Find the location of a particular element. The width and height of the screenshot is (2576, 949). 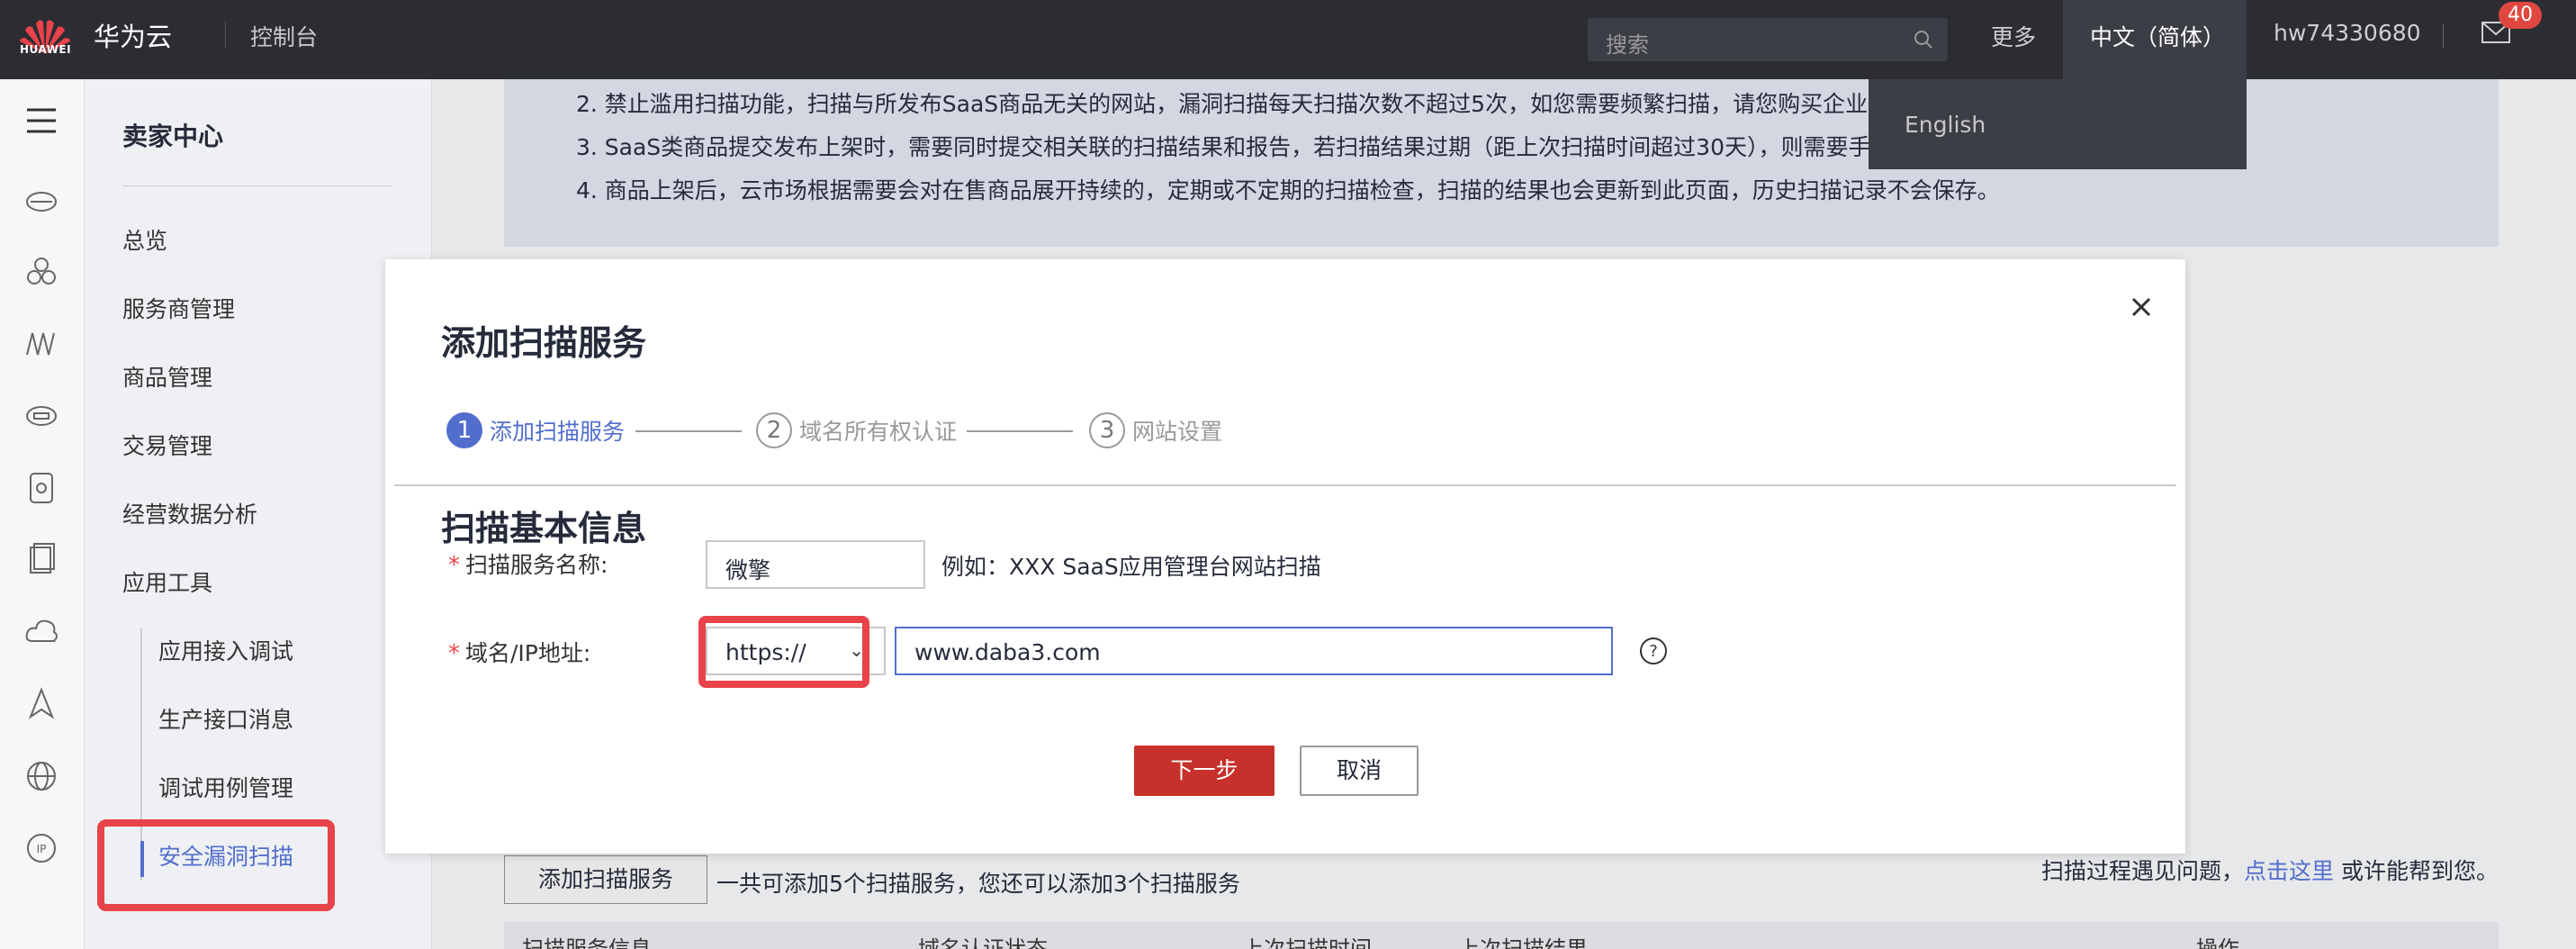

sidebar-item-product-management: 商品管理 is located at coordinates (167, 376).